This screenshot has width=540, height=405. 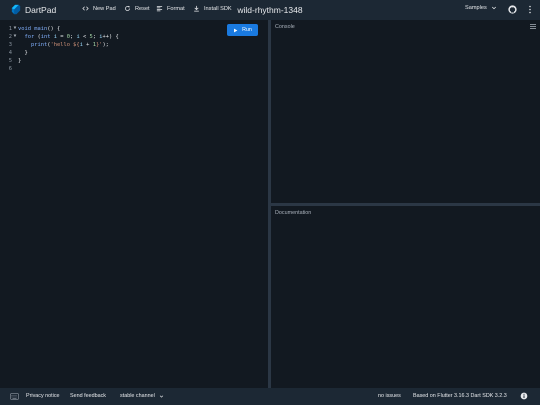 I want to click on code-line: 1 ▼ void main() {, so click(x=62, y=29).